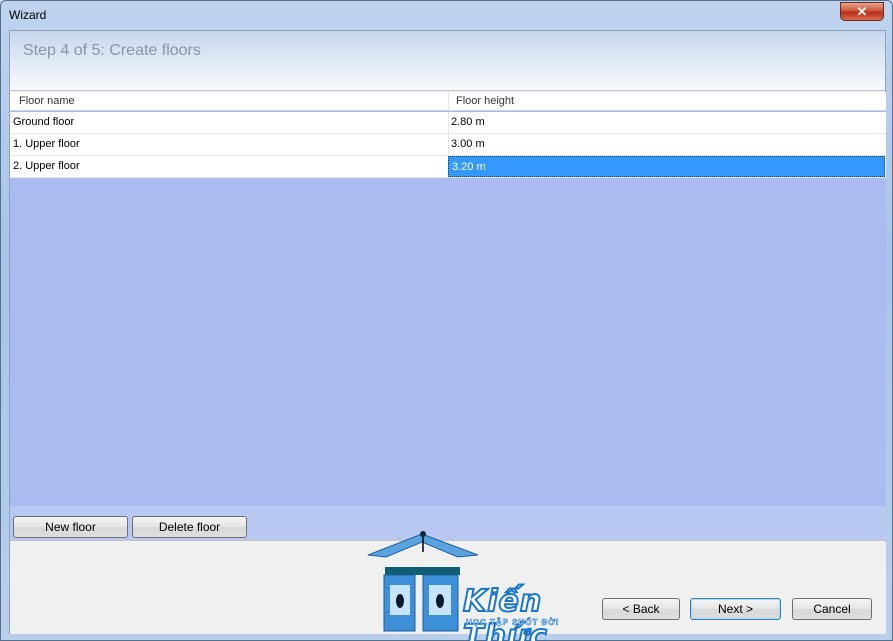 This screenshot has width=893, height=641. I want to click on table-header: Floor name Floor height, so click(448, 101).